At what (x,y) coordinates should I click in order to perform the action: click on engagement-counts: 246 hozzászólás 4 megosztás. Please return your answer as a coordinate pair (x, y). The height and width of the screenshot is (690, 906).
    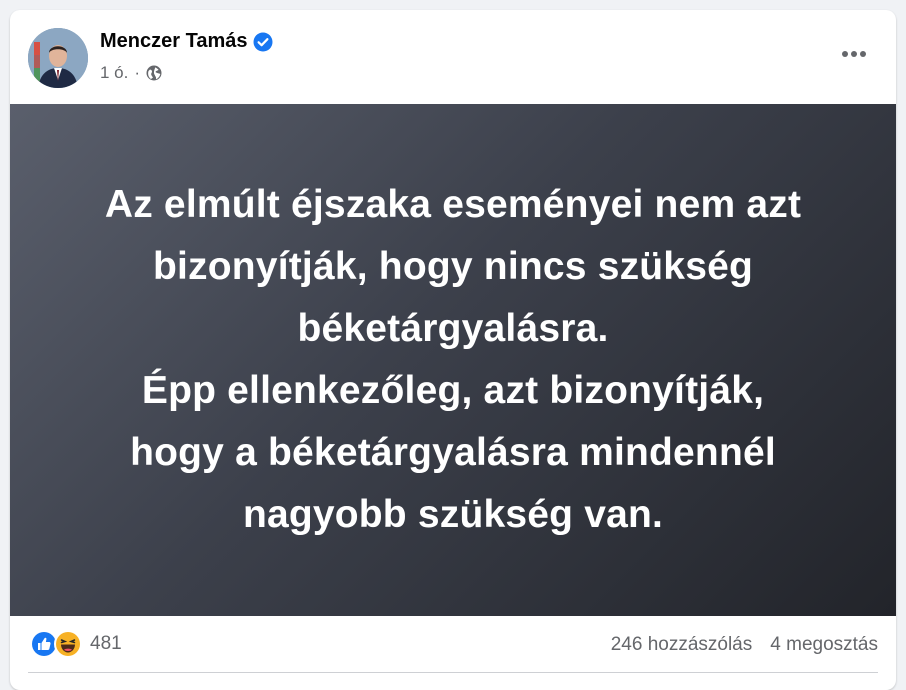
    Looking at the image, I should click on (744, 645).